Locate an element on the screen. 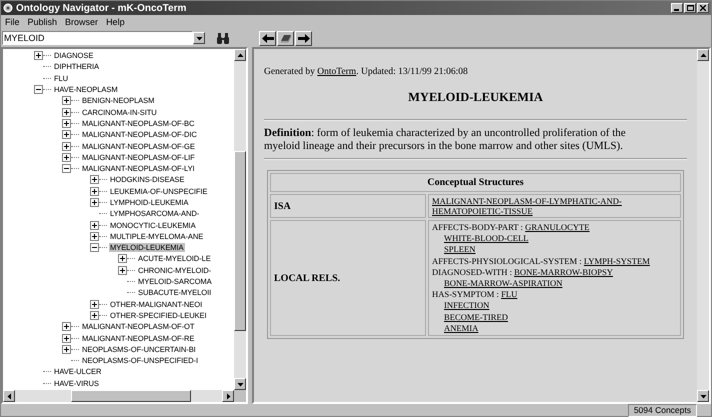 This screenshot has height=417, width=712. relation-name: DIAGNOSED-WITH : is located at coordinates (472, 271).